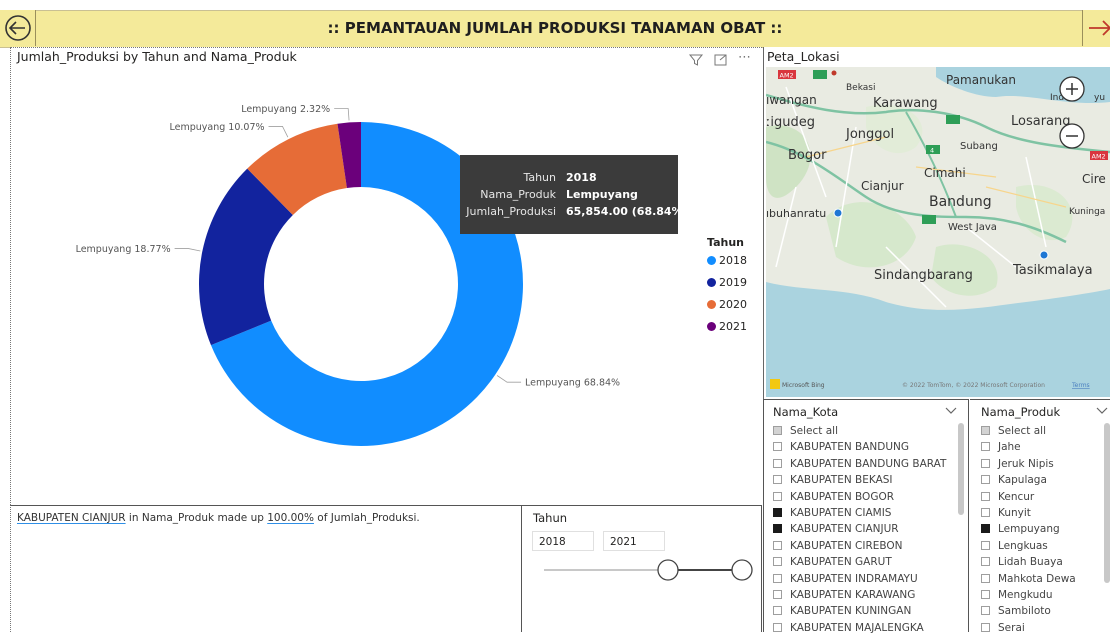  What do you see at coordinates (961, 469) in the screenshot?
I see `kota-scrollbar` at bounding box center [961, 469].